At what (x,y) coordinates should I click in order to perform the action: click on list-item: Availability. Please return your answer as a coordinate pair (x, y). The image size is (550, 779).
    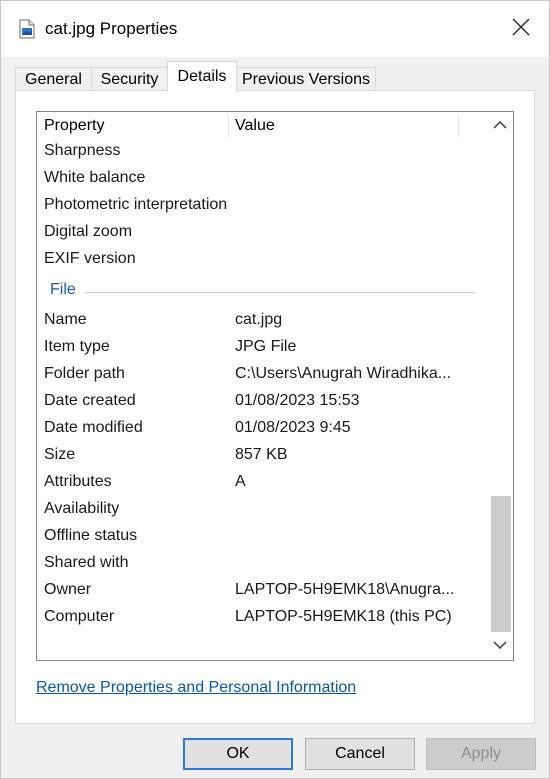
    Looking at the image, I should click on (260, 508).